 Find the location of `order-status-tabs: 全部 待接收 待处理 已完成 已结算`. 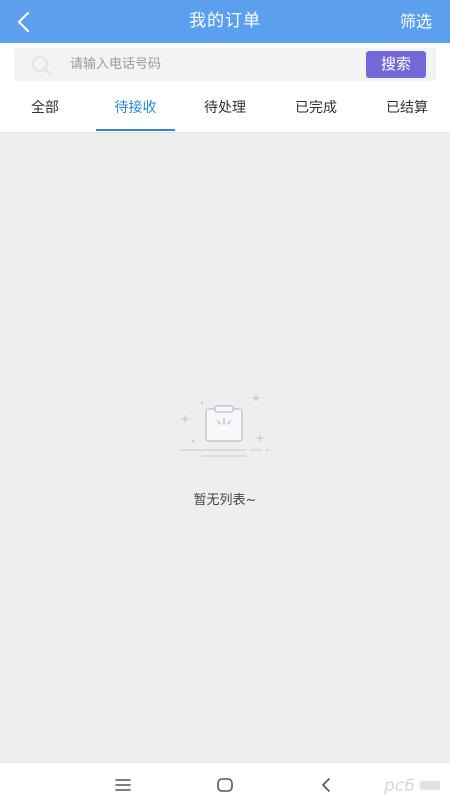

order-status-tabs: 全部 待接收 待处理 已完成 已结算 is located at coordinates (225, 109).